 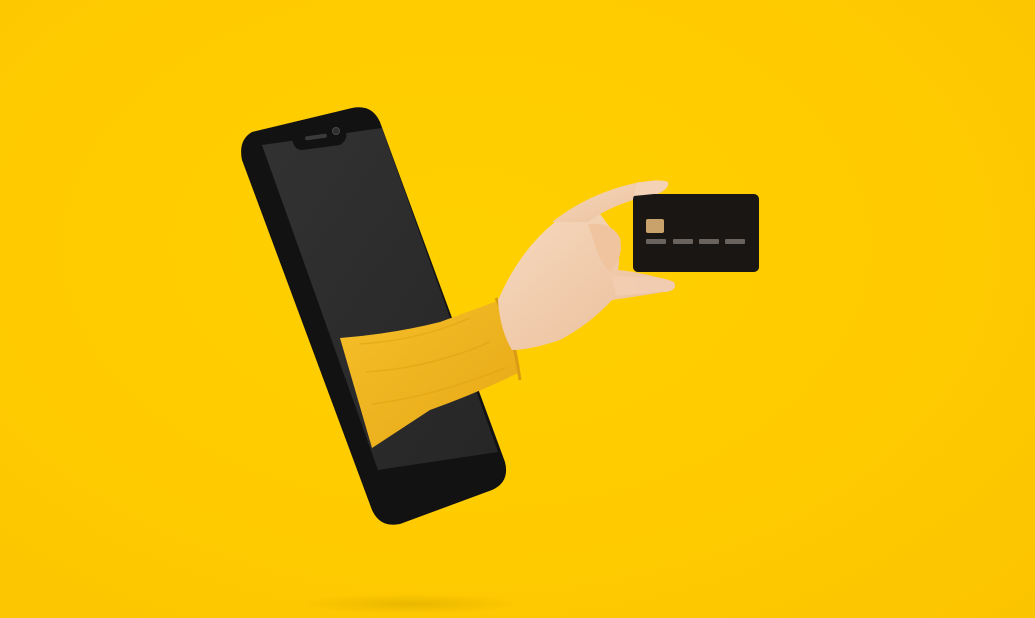 What do you see at coordinates (696, 233) in the screenshot?
I see `credit-card-icon` at bounding box center [696, 233].